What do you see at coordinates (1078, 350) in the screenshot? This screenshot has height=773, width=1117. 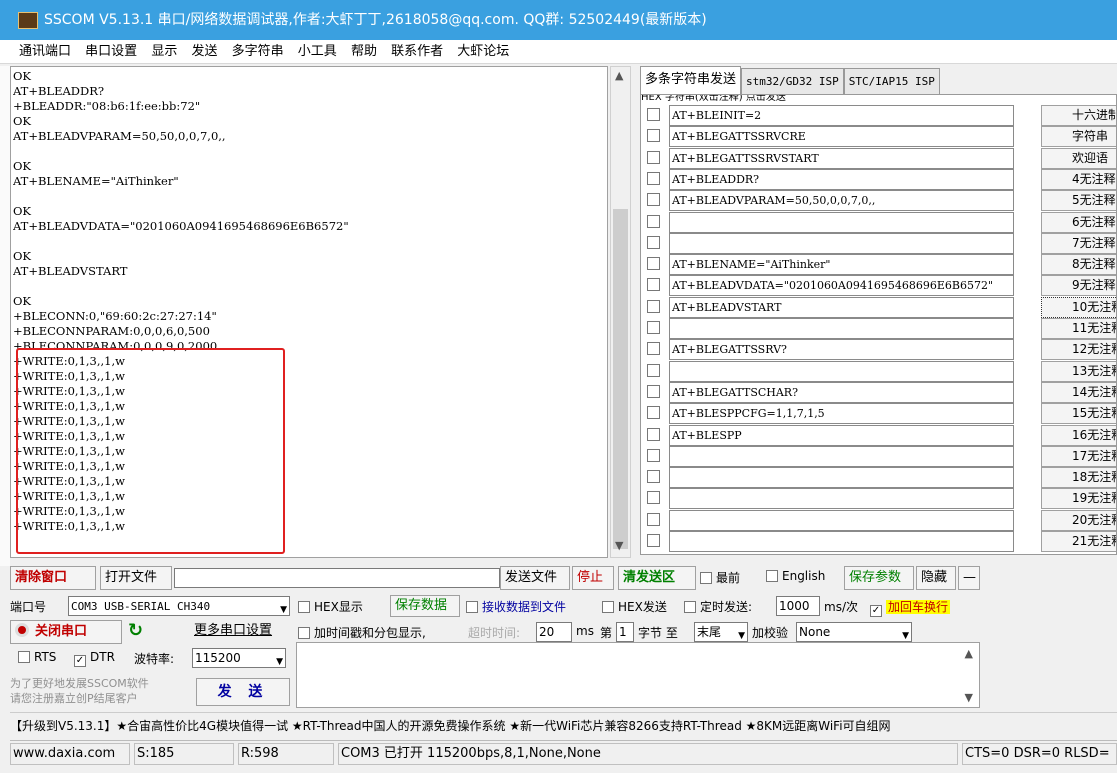 I see `multi-row-send-button: 12无注释` at bounding box center [1078, 350].